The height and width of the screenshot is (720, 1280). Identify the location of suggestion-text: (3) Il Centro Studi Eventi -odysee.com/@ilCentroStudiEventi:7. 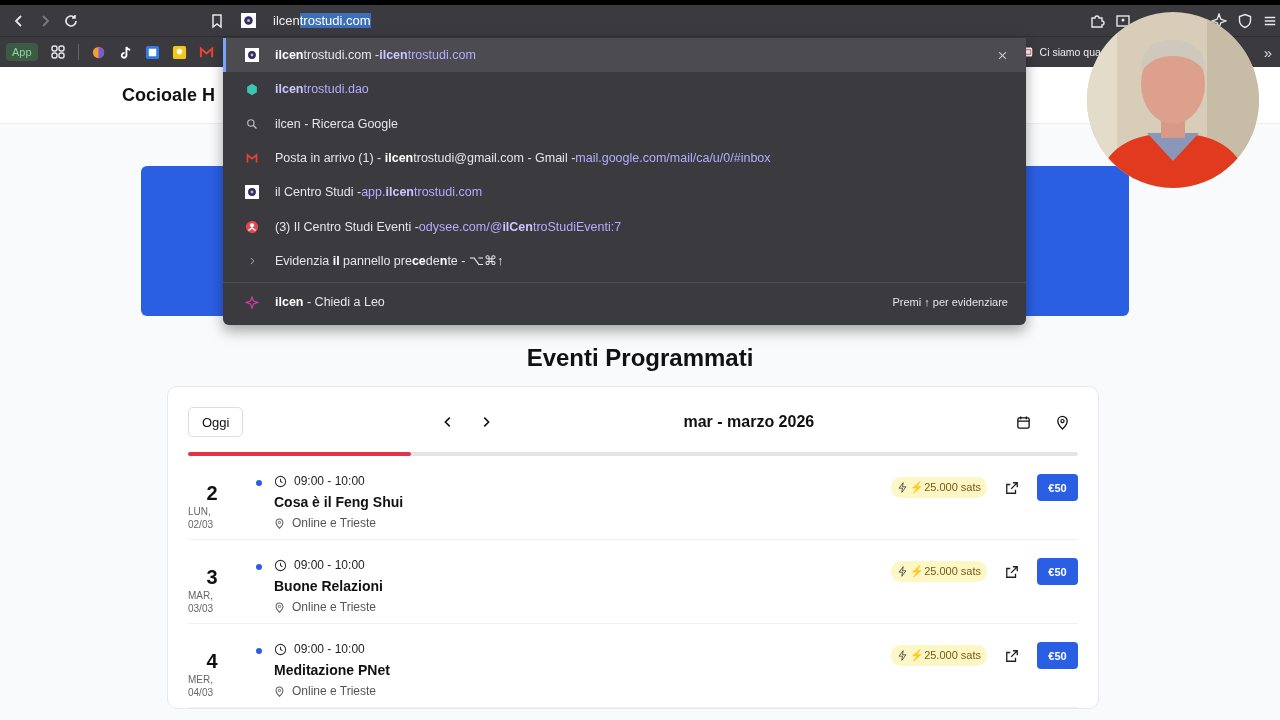
(448, 226).